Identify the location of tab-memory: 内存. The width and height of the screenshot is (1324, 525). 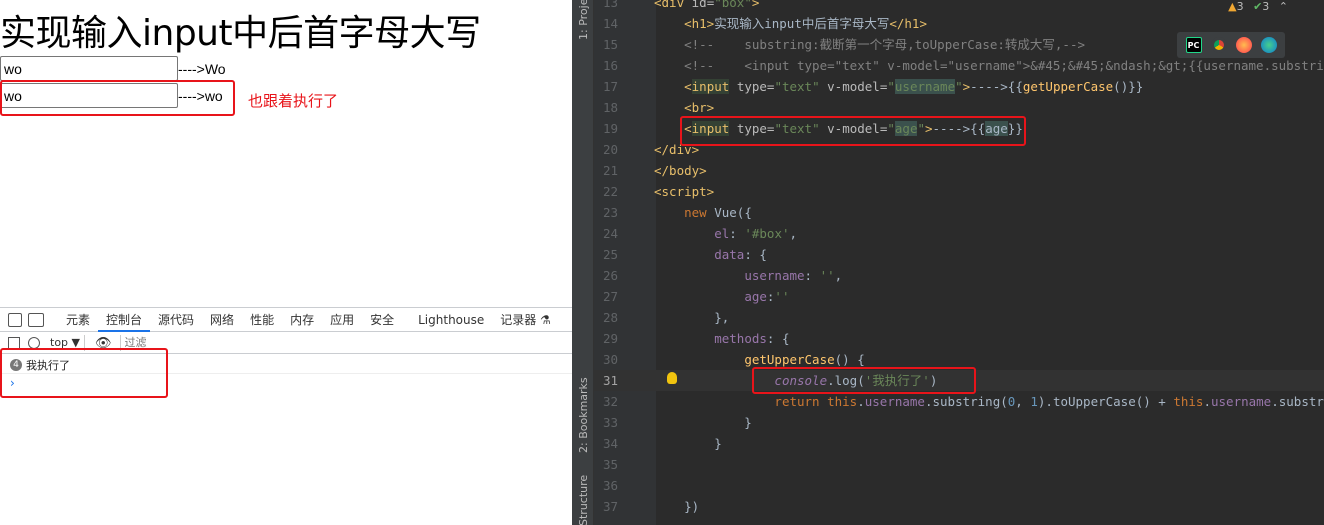
(302, 320).